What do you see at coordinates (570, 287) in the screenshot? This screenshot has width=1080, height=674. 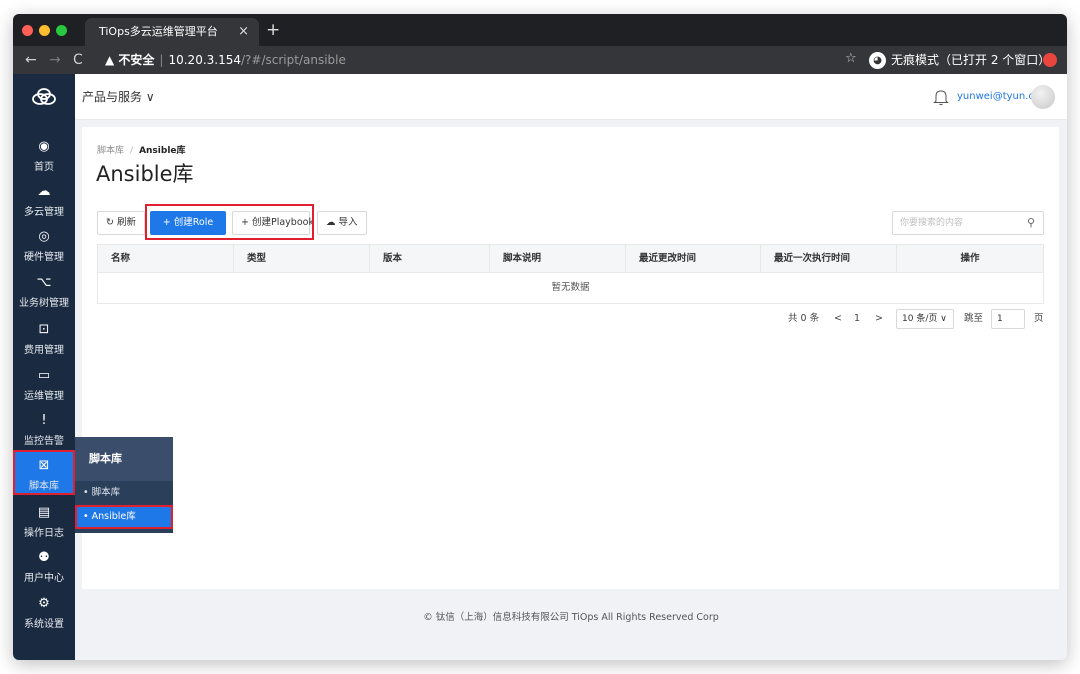 I see `empty-state: 暂无数据` at bounding box center [570, 287].